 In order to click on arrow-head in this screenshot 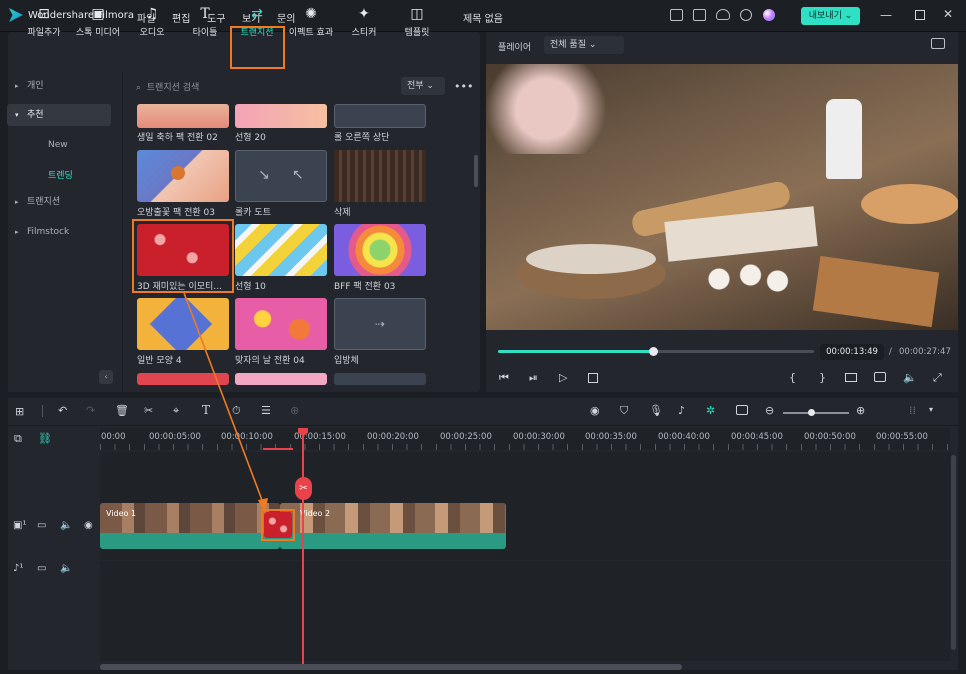, I will do `click(263, 506)`.